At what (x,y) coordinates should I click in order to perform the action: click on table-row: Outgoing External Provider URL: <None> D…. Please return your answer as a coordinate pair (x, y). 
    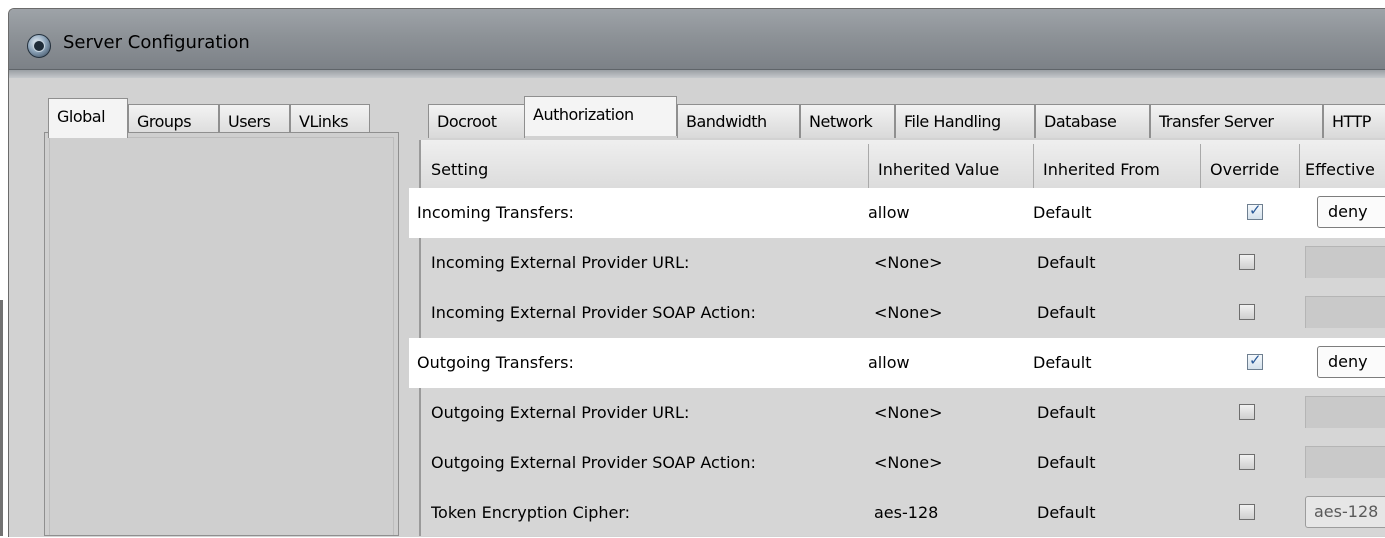
    Looking at the image, I should click on (903, 413).